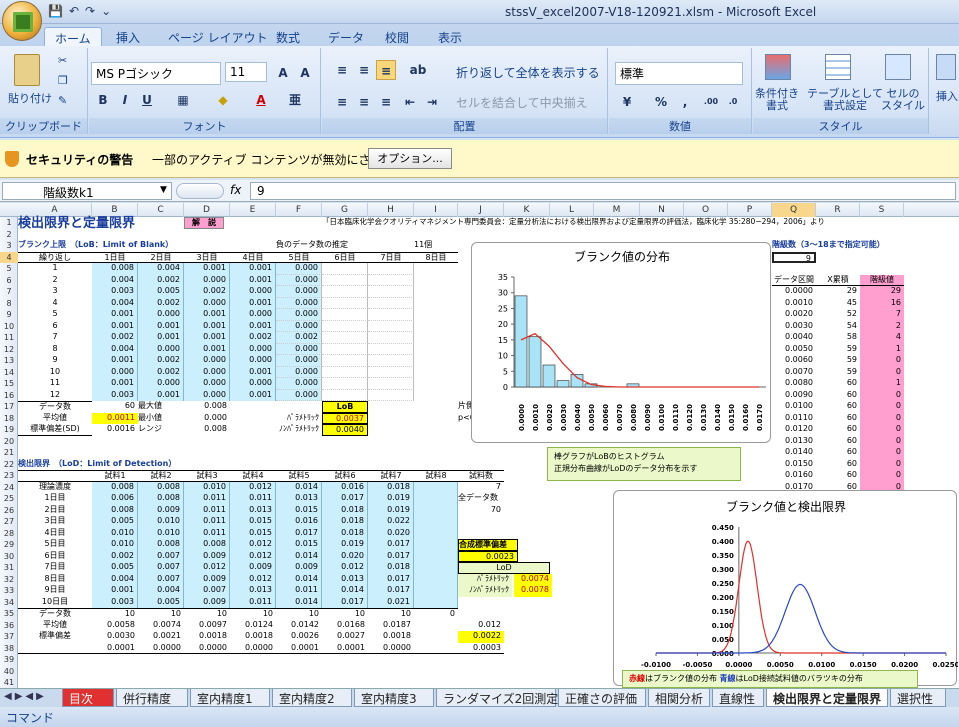  I want to click on insert-button: 挿入, so click(947, 96).